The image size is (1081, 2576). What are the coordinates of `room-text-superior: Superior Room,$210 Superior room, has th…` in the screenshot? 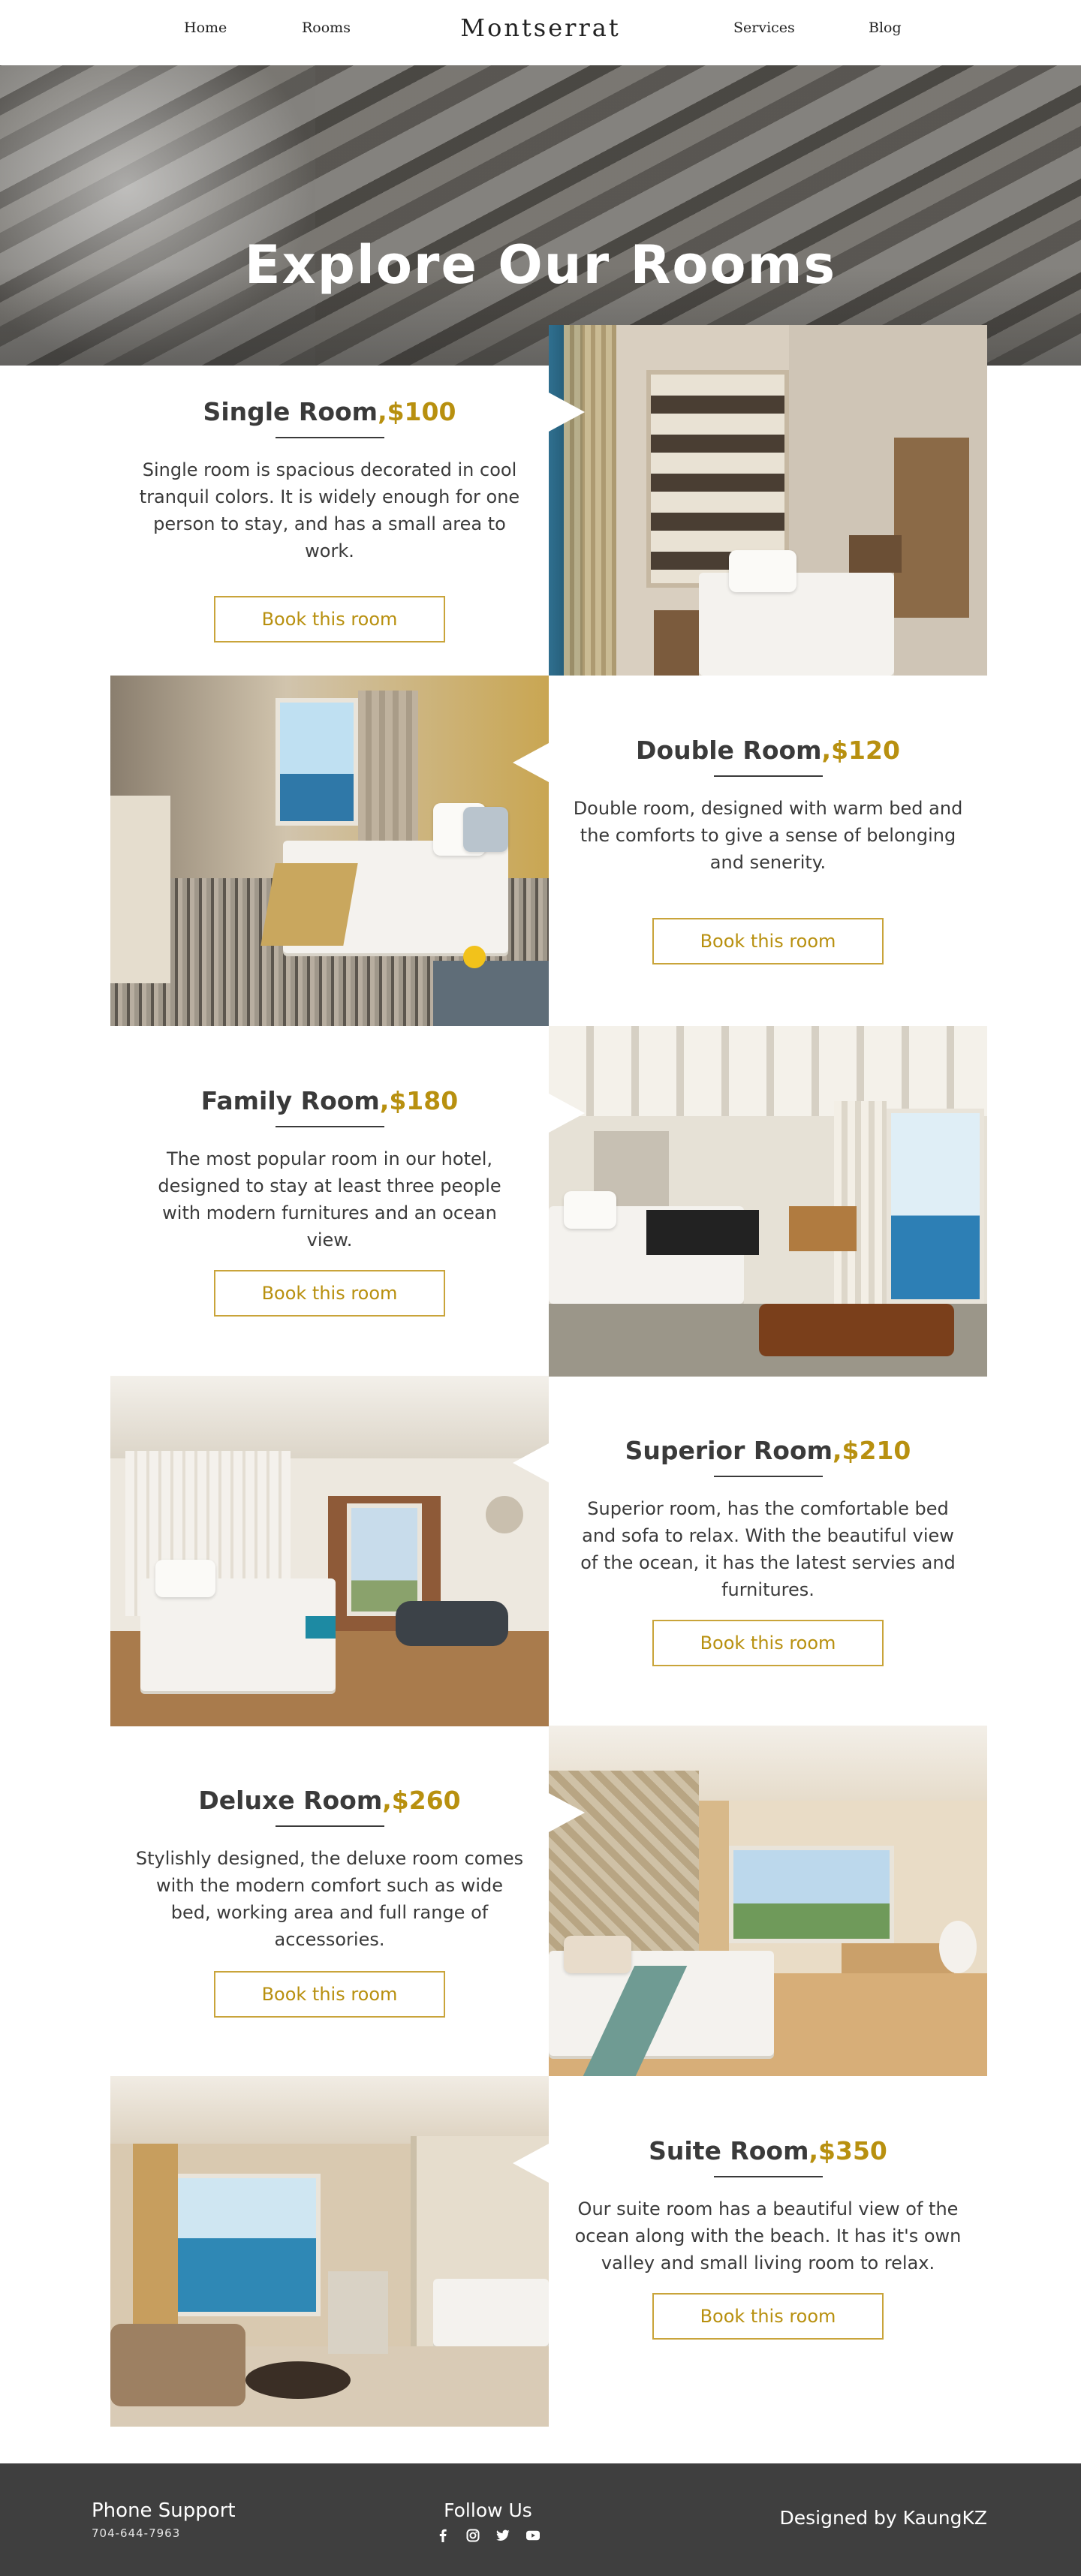 It's located at (768, 1551).